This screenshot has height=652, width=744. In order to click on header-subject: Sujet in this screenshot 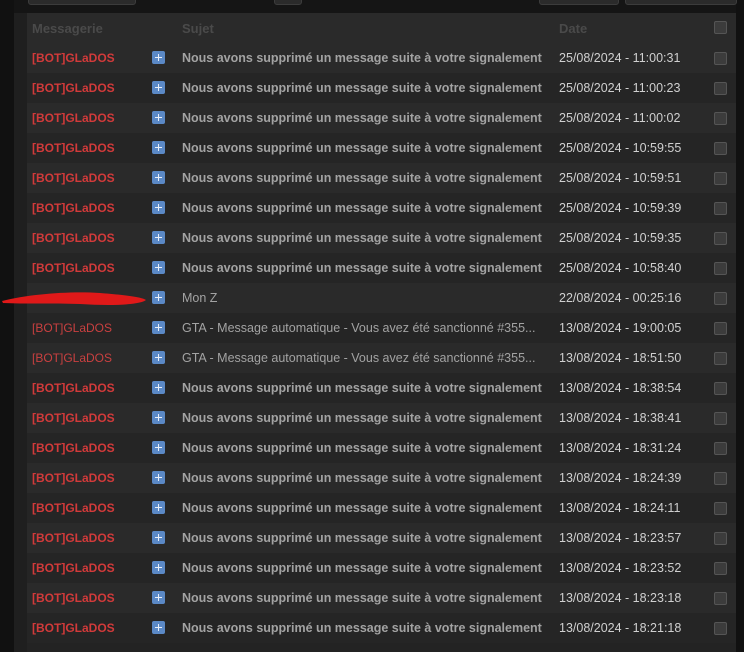, I will do `click(198, 28)`.